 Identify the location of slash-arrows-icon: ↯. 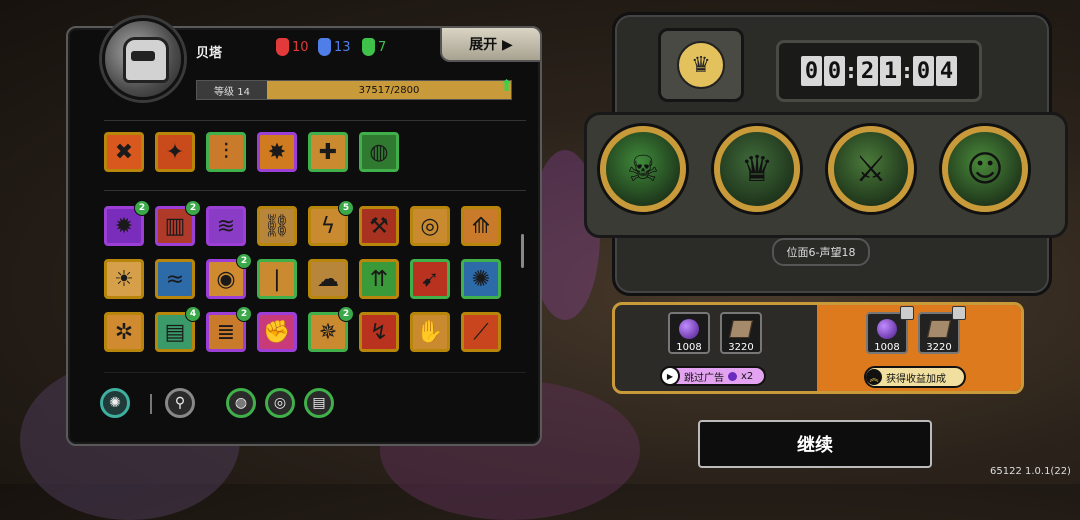
(379, 332).